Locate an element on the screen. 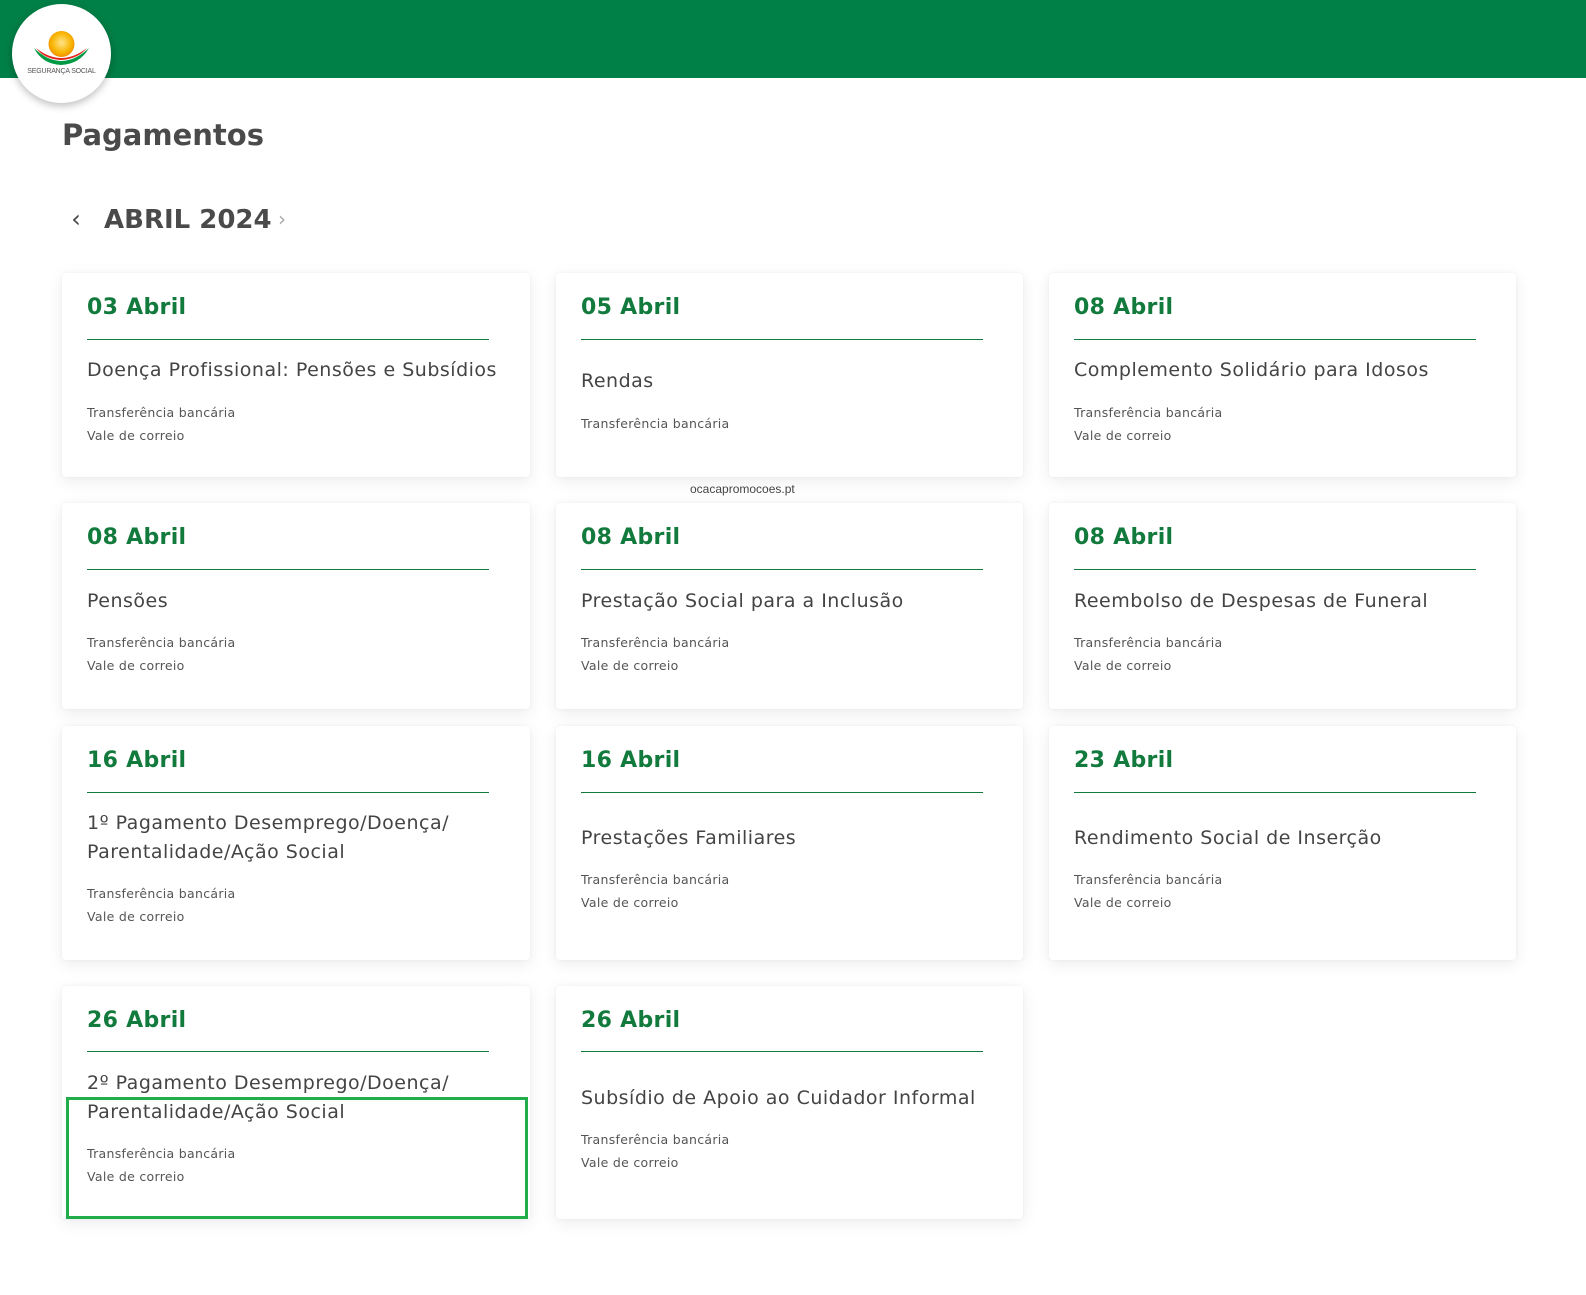 The height and width of the screenshot is (1295, 1586). payment-title: Pensões is located at coordinates (128, 601).